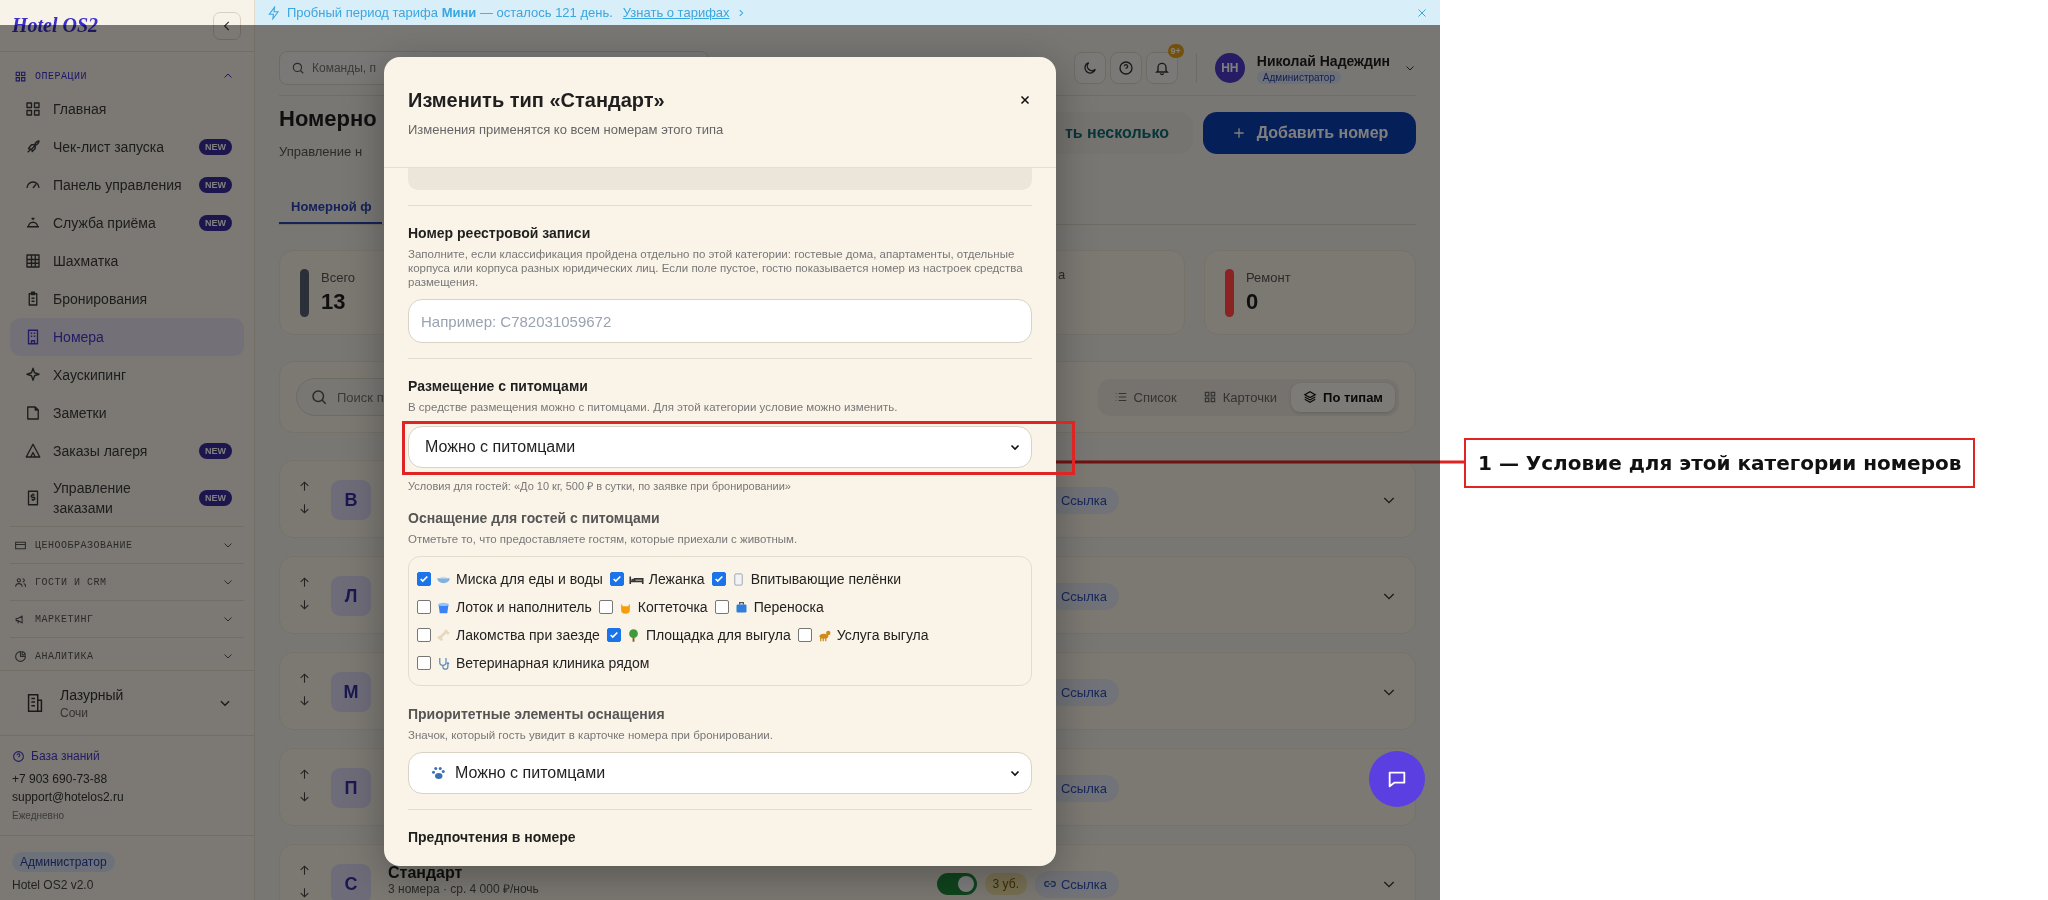 The width and height of the screenshot is (2048, 900). I want to click on field-label: Приоритетные элементы оснащения, so click(537, 714).